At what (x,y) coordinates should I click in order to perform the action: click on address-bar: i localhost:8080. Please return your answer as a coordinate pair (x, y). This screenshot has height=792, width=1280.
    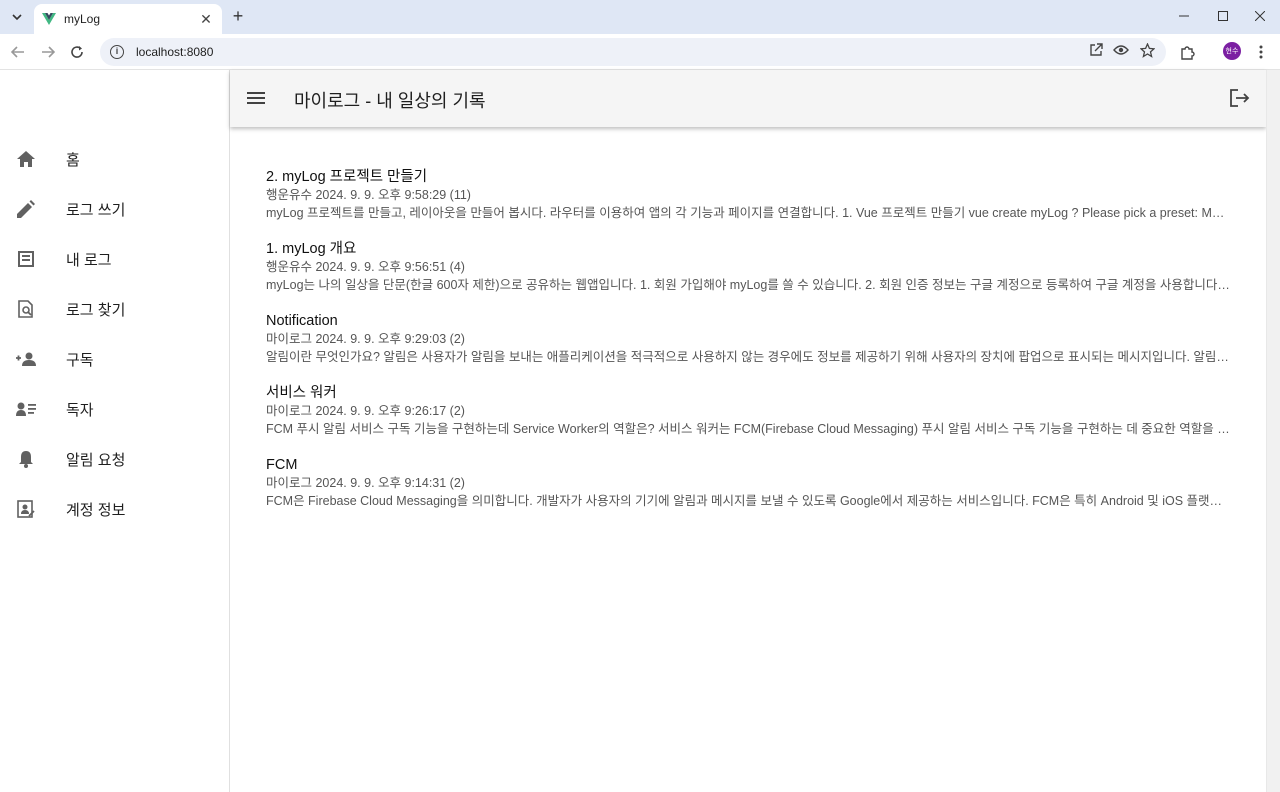
    Looking at the image, I should click on (633, 52).